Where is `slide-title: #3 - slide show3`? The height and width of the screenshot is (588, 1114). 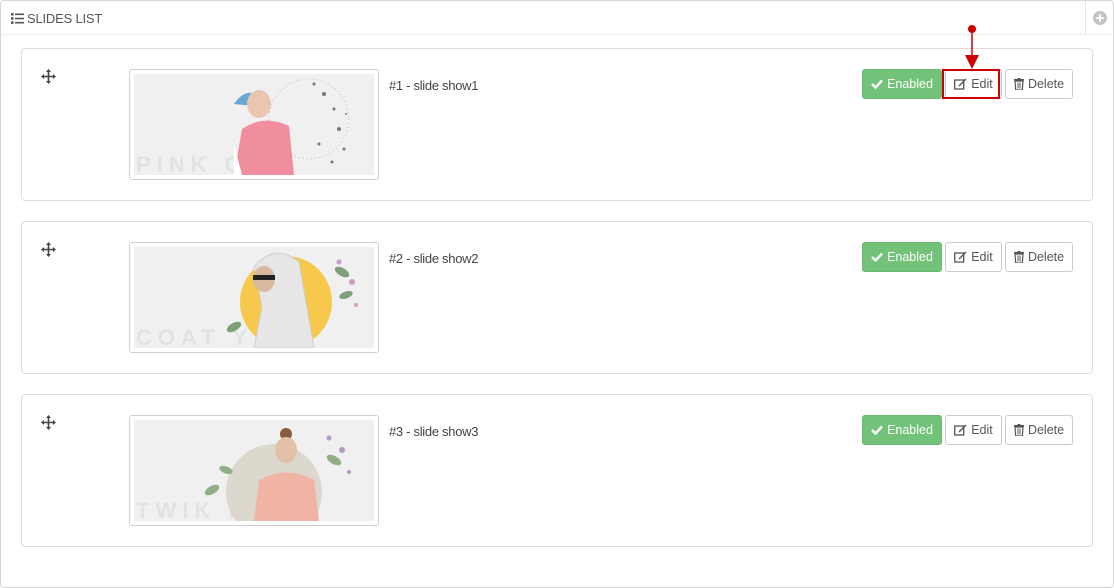 slide-title: #3 - slide show3 is located at coordinates (434, 431).